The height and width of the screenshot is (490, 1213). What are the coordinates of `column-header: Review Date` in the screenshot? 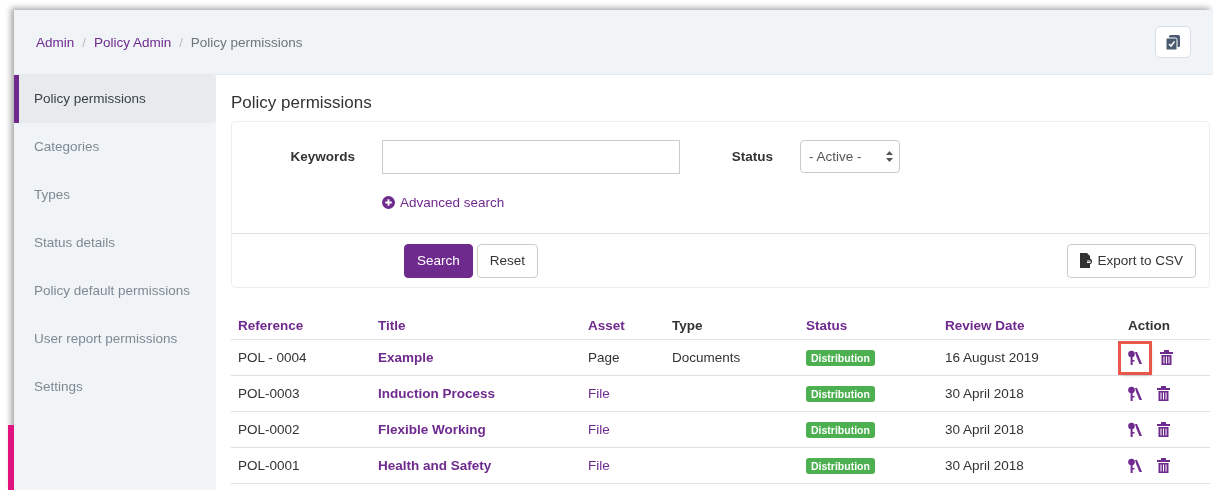 It's located at (1013, 325).